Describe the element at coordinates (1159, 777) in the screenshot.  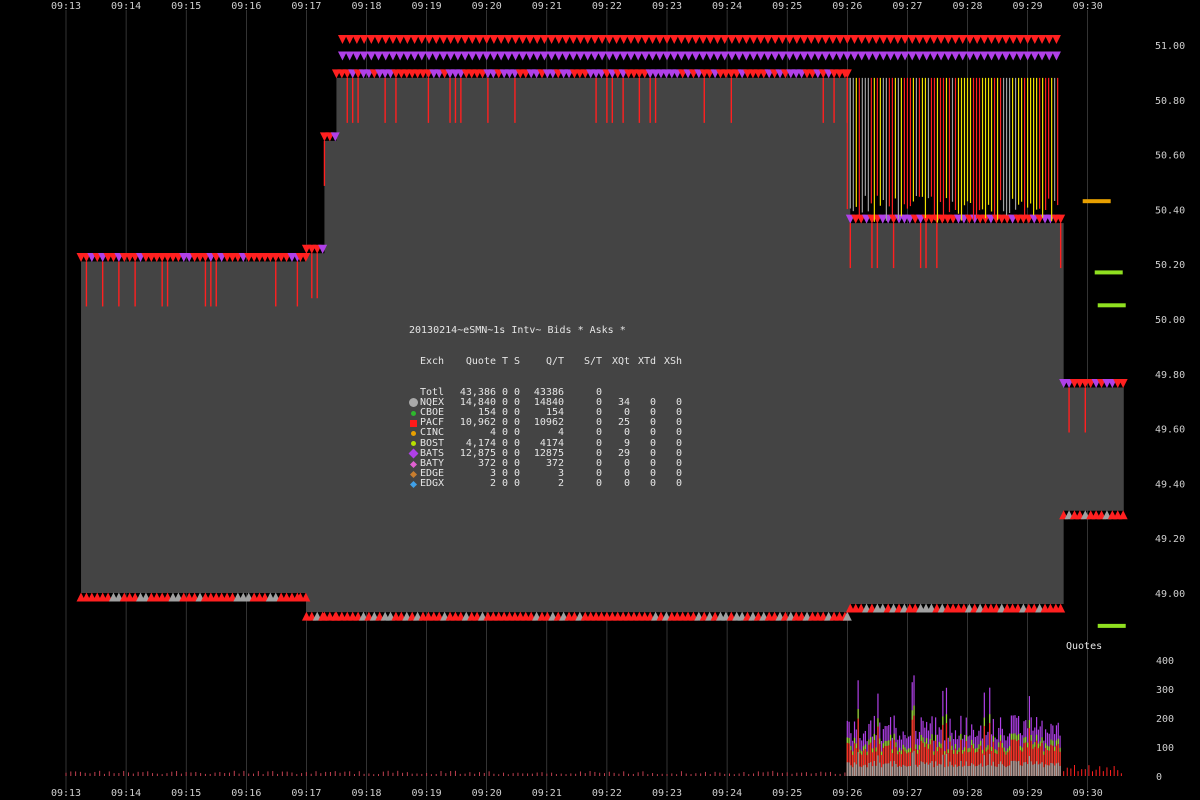
I see `volume-tick-label: 0` at that location.